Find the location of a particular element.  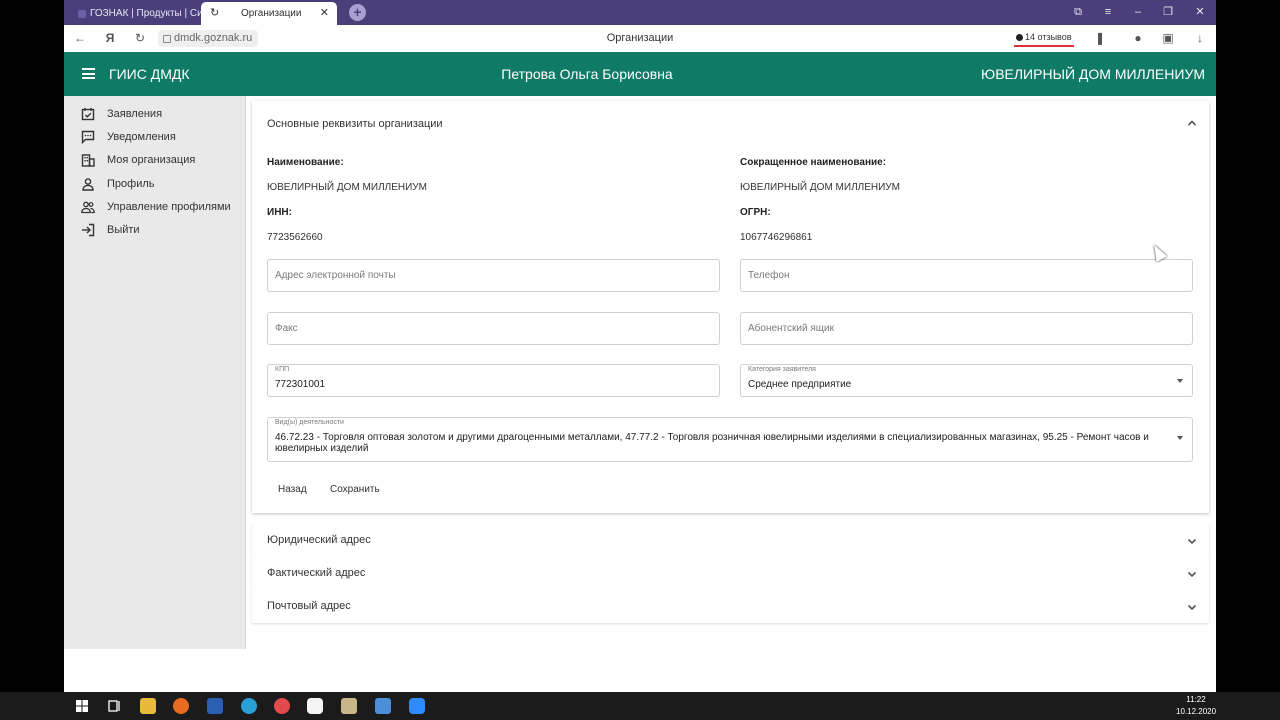

fax-field: Факс is located at coordinates (493, 328).